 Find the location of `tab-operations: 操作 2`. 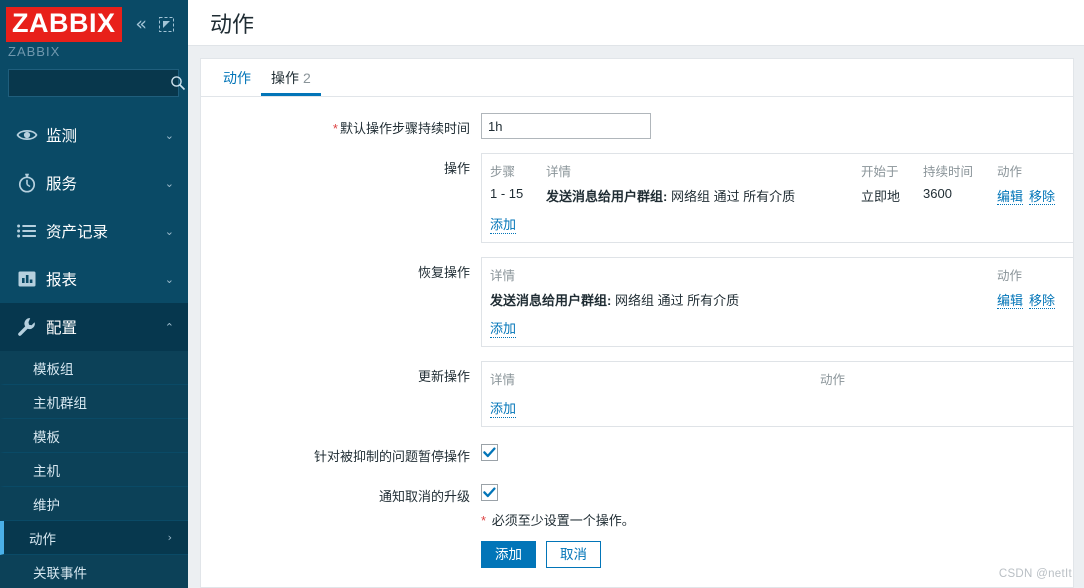

tab-operations: 操作 2 is located at coordinates (291, 83).